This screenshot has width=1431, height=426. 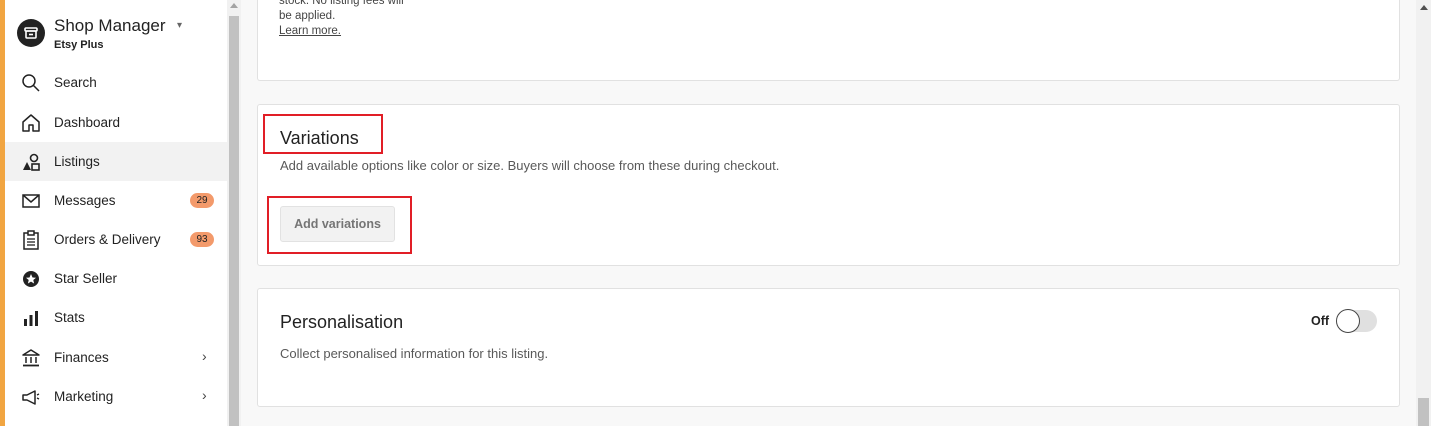 I want to click on sidebar-item-label: Marketing, so click(x=84, y=396).